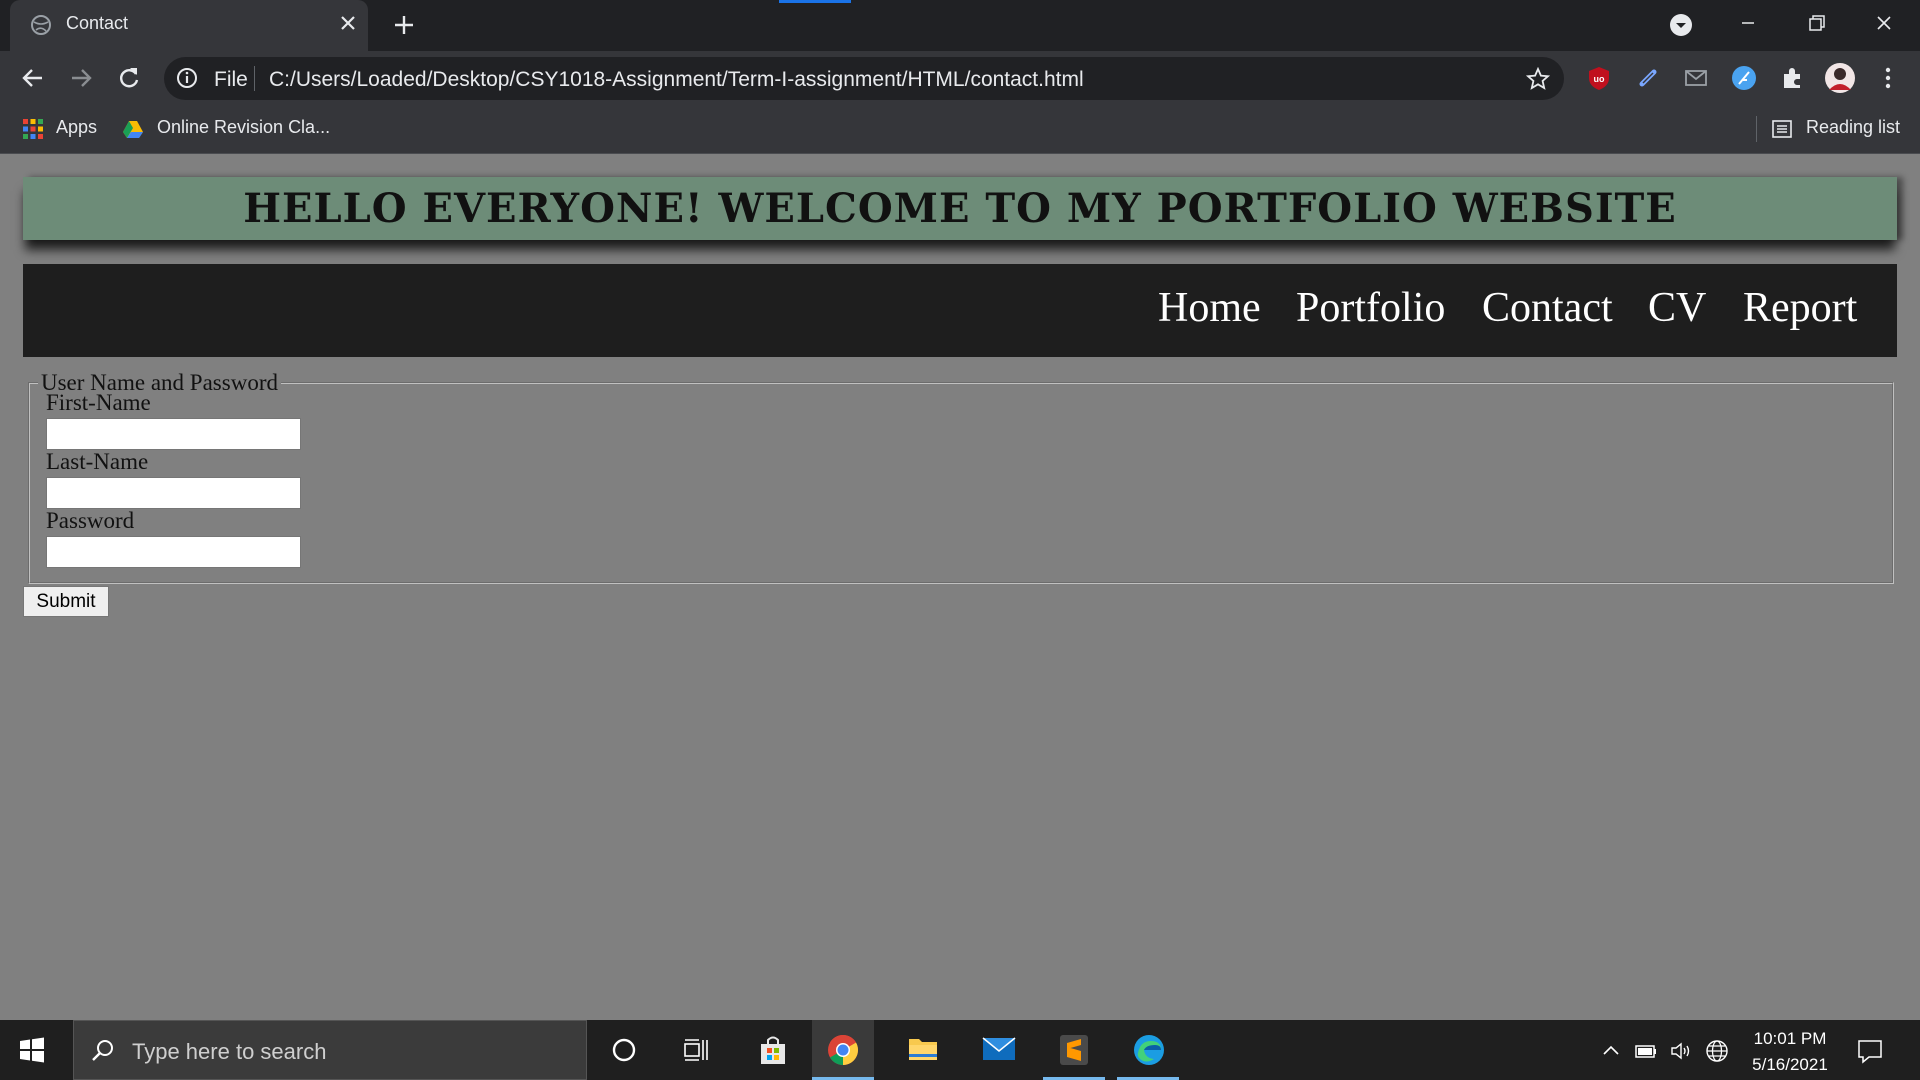  I want to click on mail-app-icon, so click(999, 1048).